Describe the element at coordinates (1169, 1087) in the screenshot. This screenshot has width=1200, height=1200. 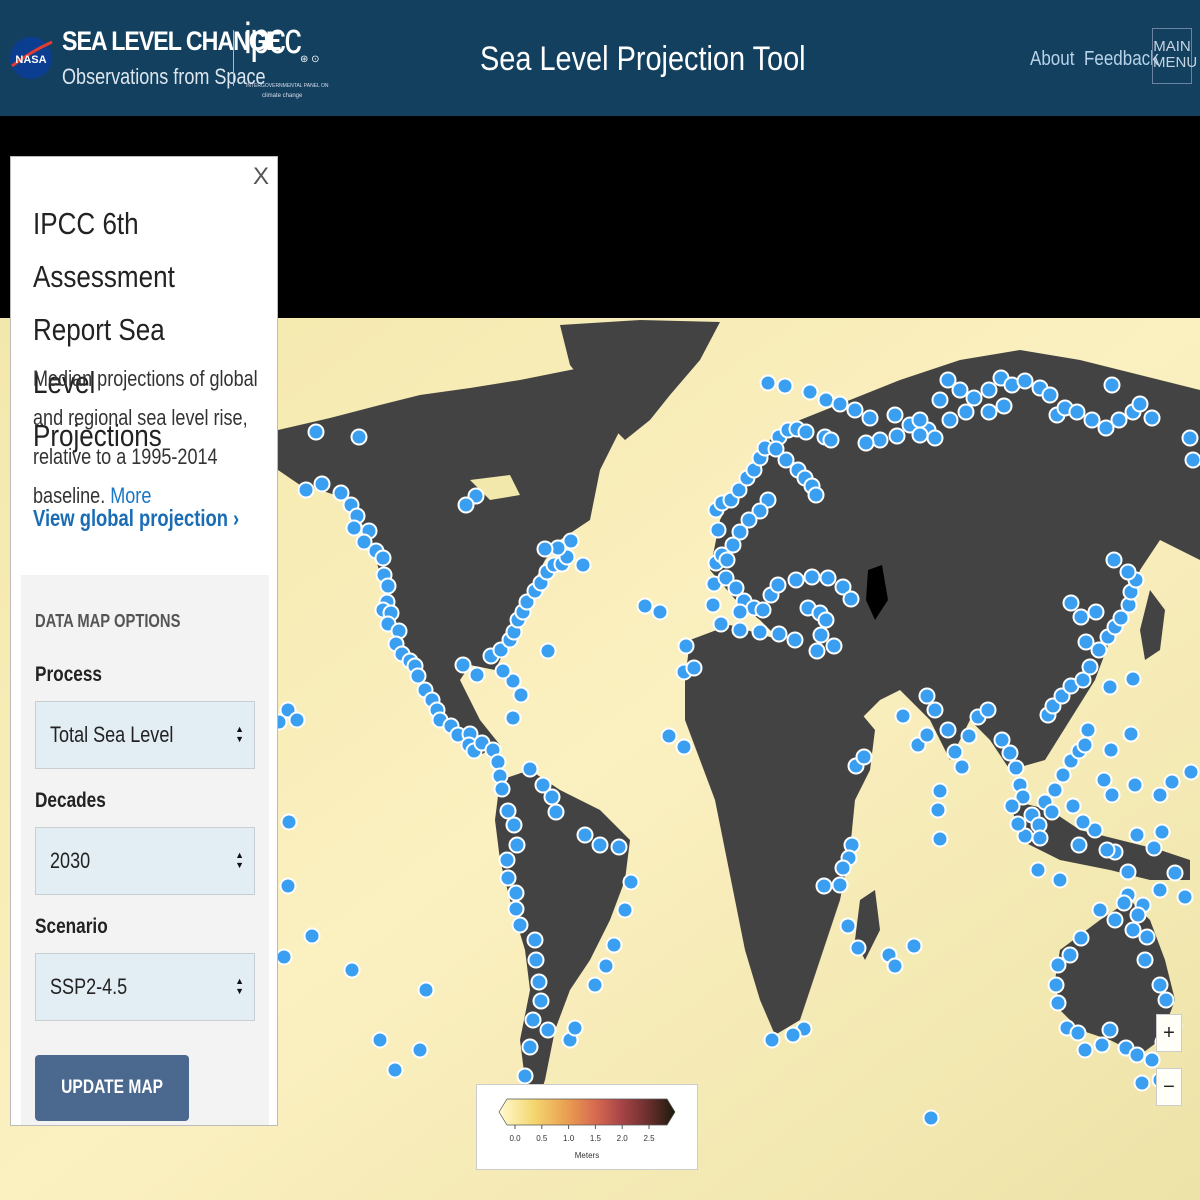
I see `zoom-out-button: −` at that location.